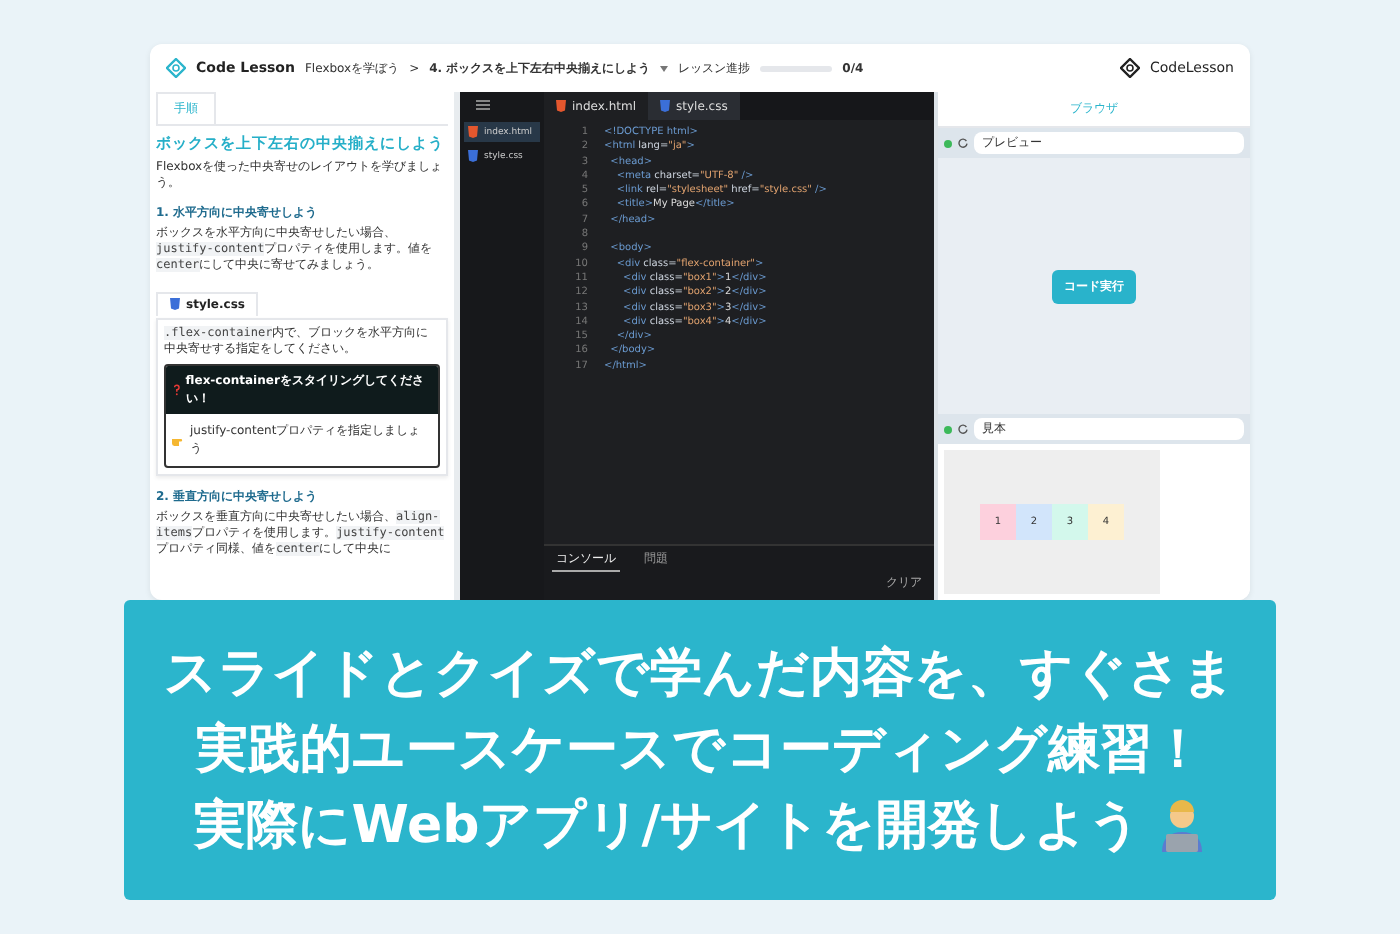 This screenshot has height=934, width=1400. What do you see at coordinates (700, 675) in the screenshot?
I see `banner-text: スライドとクイズで学んだ内容を、すぐさま` at bounding box center [700, 675].